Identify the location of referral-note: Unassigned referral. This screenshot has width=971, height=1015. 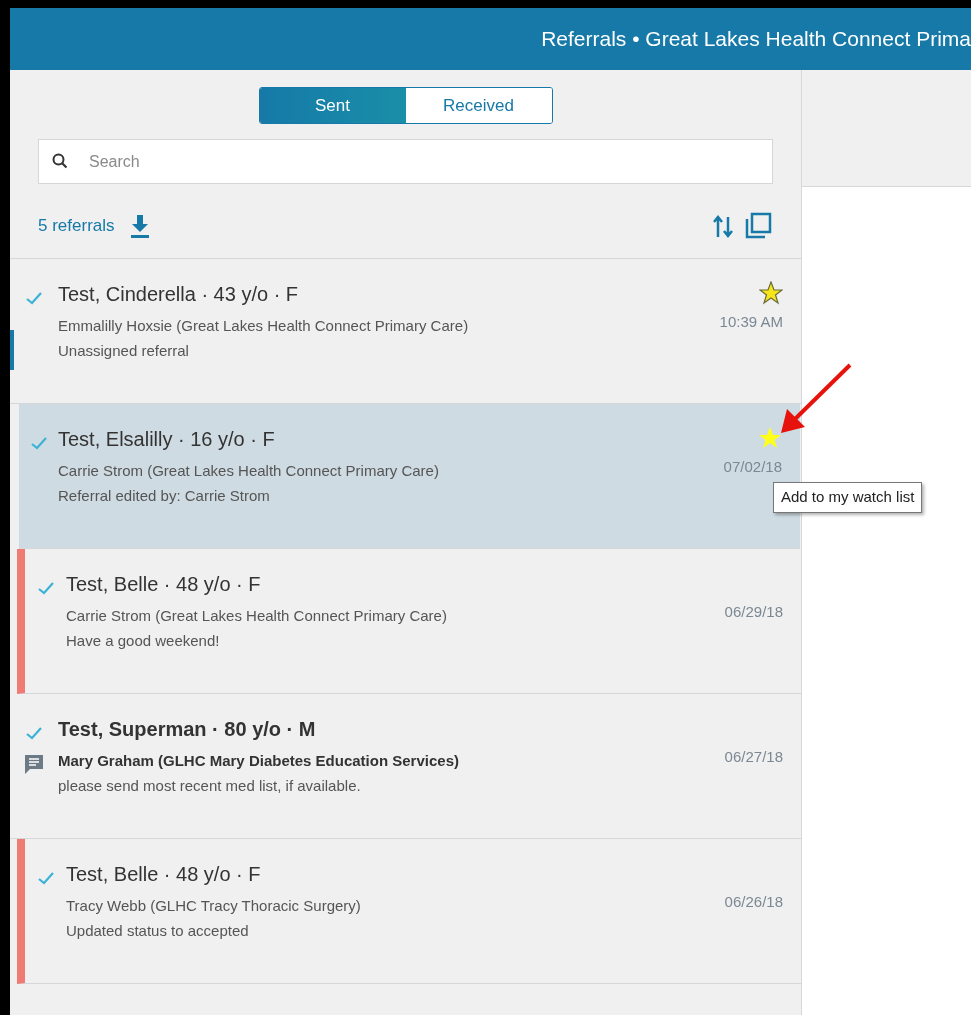
(124, 350).